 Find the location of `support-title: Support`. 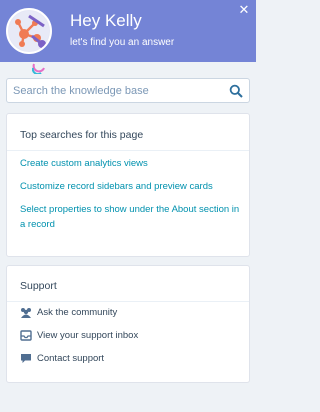

support-title: Support is located at coordinates (38, 286).